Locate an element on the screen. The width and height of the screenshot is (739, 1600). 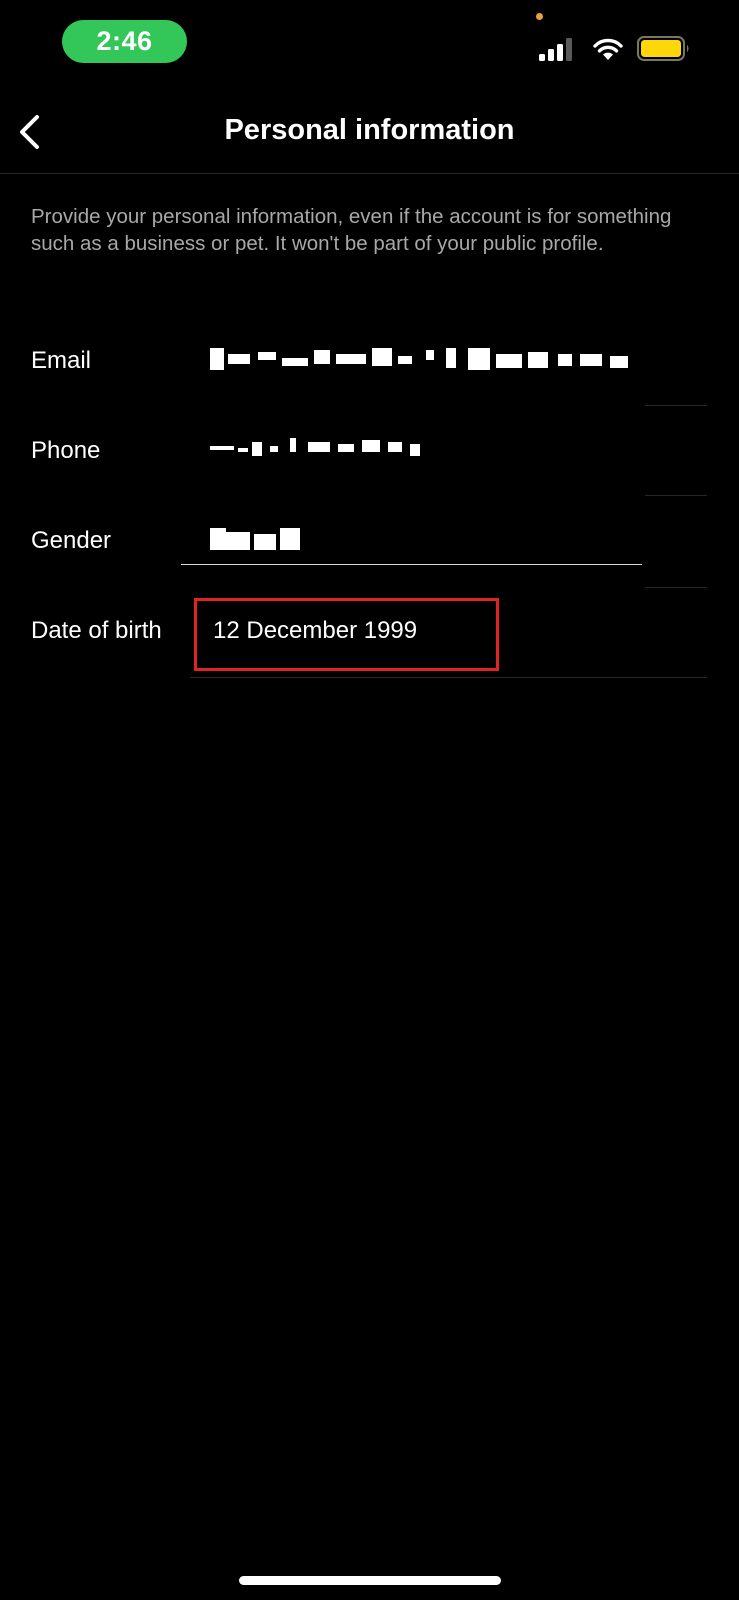
gender-value-redacted is located at coordinates (258, 539).